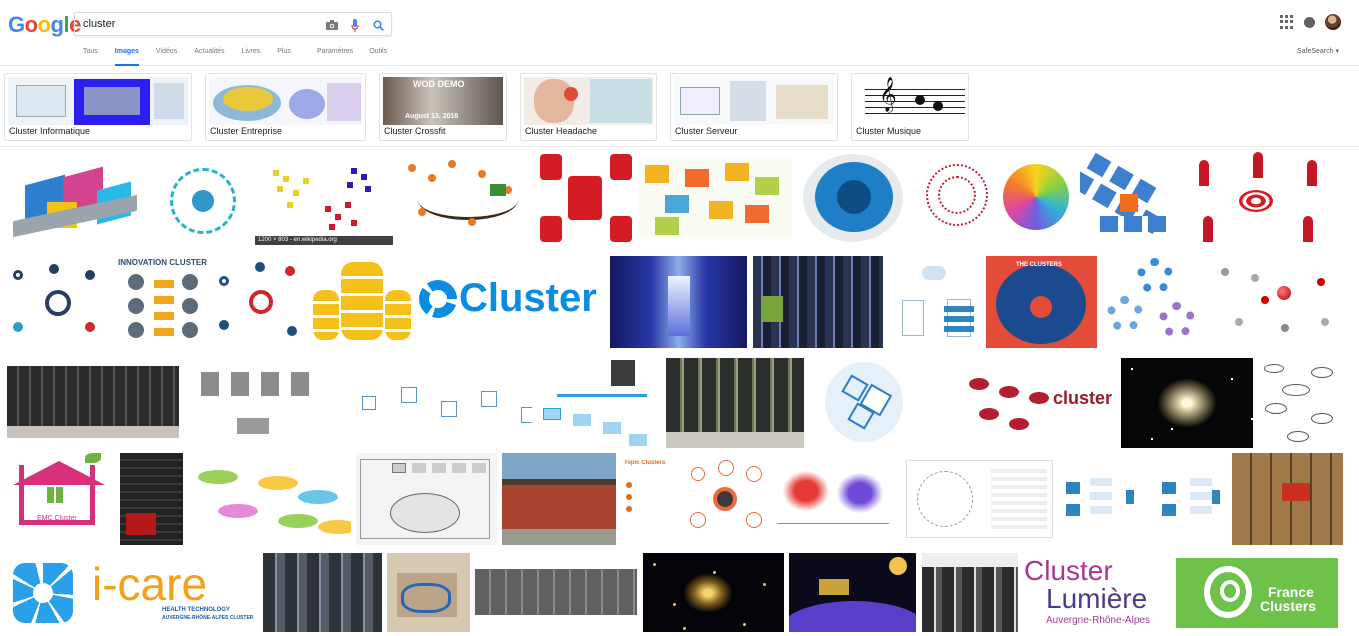 This screenshot has width=1359, height=636. What do you see at coordinates (166, 57) in the screenshot?
I see `tab-videos: Vidéos` at bounding box center [166, 57].